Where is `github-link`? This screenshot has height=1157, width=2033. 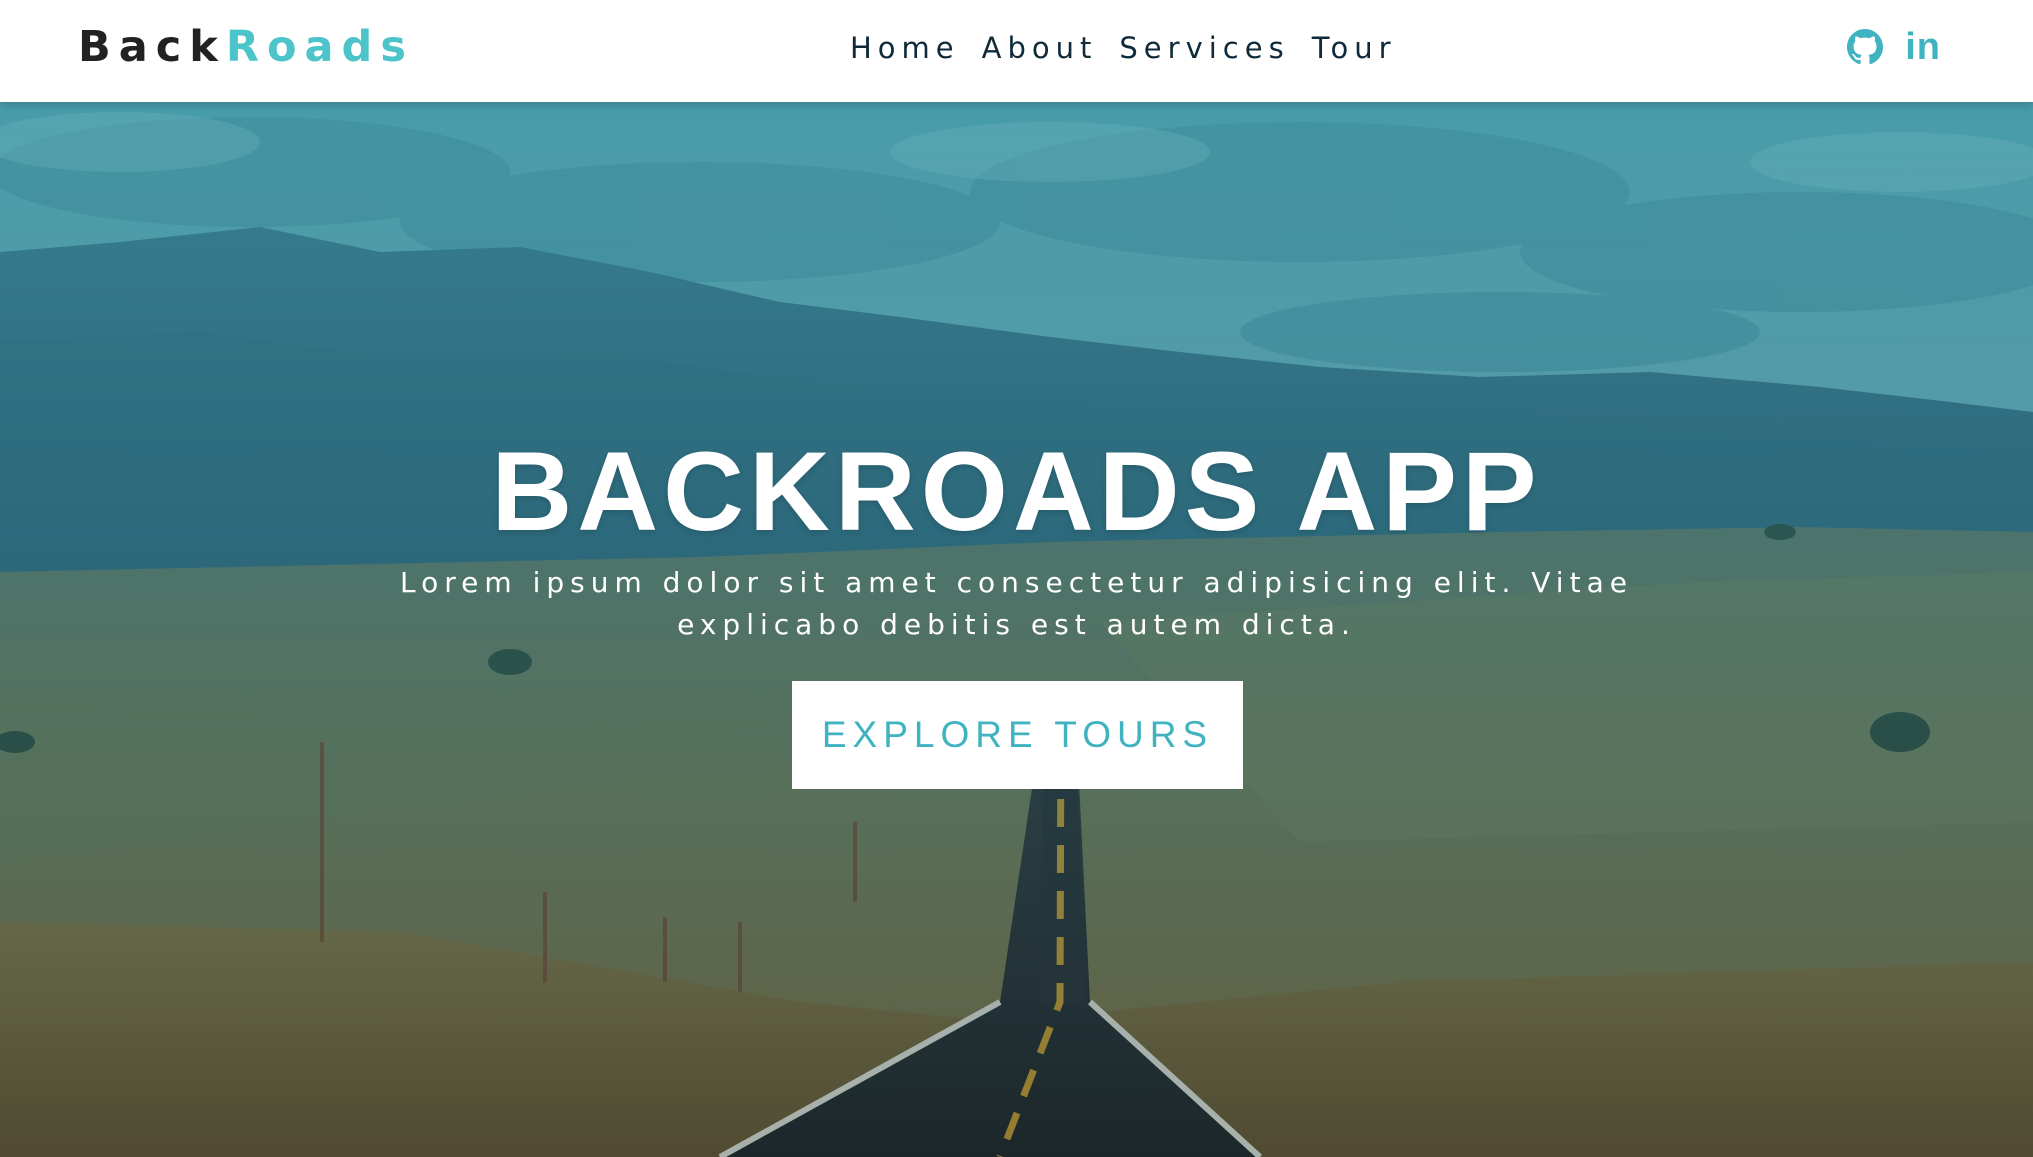 github-link is located at coordinates (1865, 47).